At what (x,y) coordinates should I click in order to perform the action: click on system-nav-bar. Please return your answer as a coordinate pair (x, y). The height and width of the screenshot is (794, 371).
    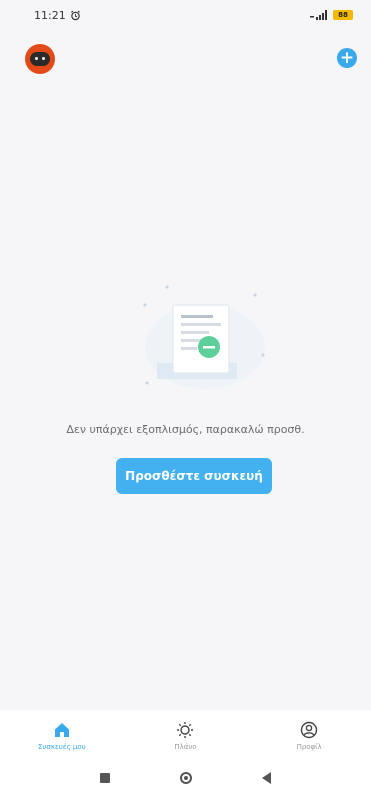
    Looking at the image, I should click on (185, 778).